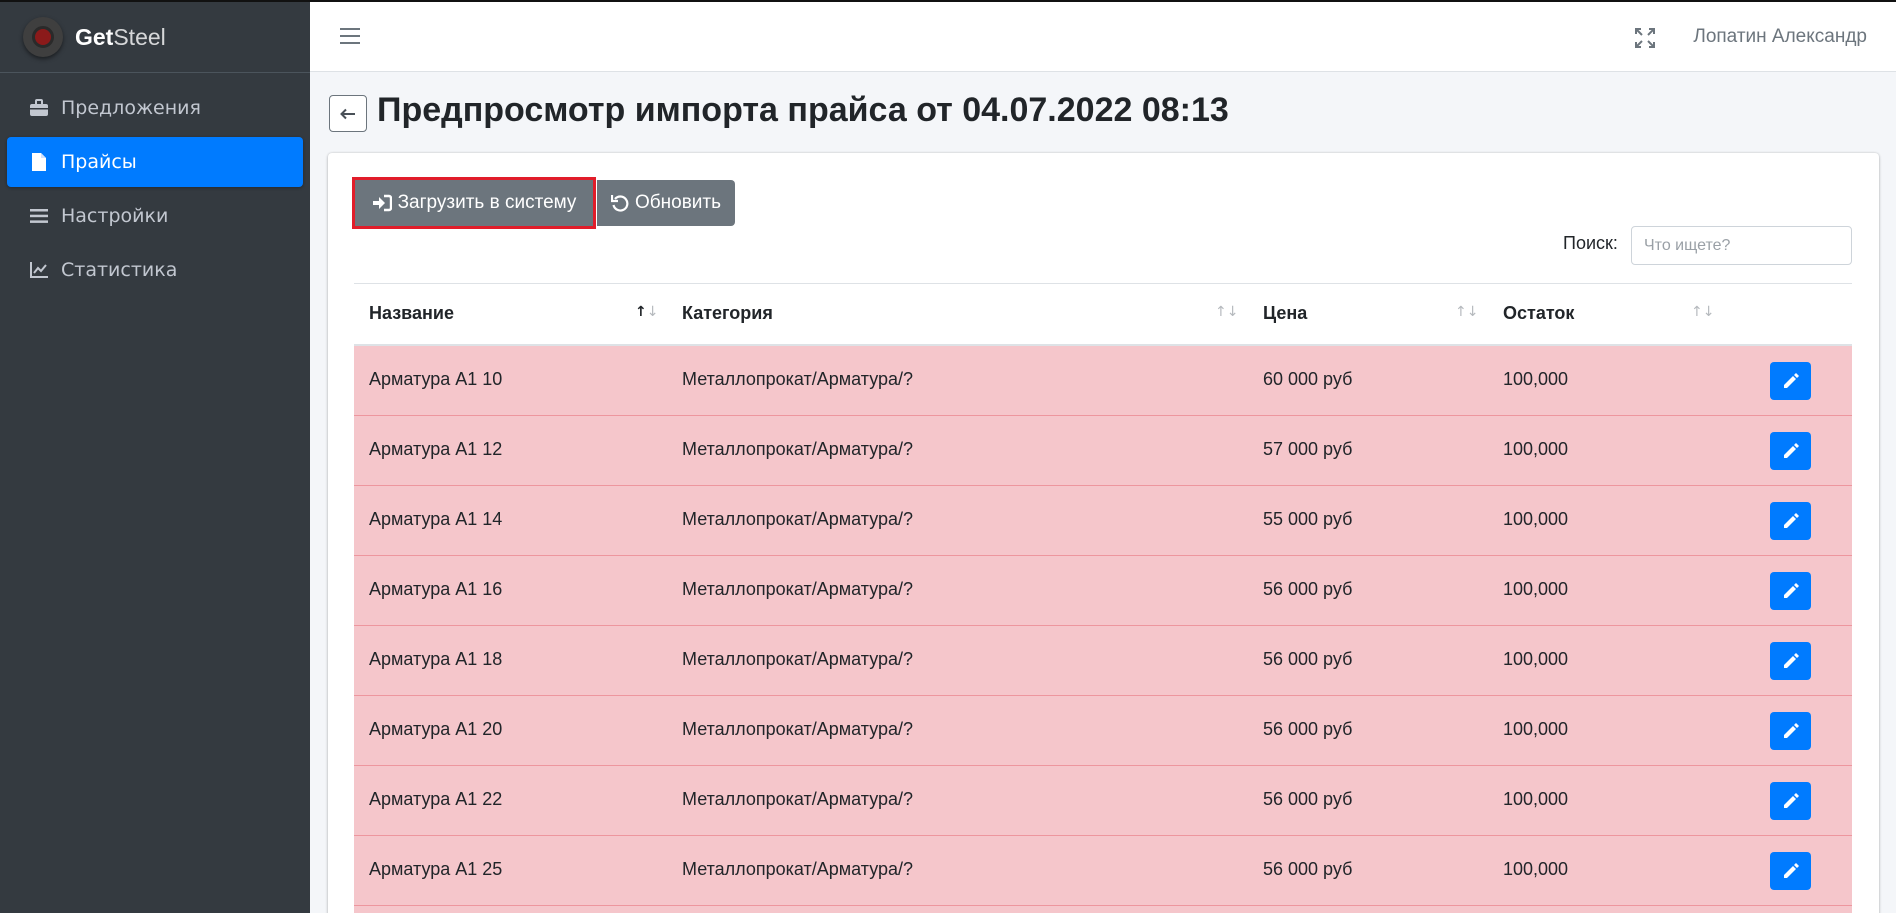 The width and height of the screenshot is (1896, 913). I want to click on search-input, so click(1741, 245).